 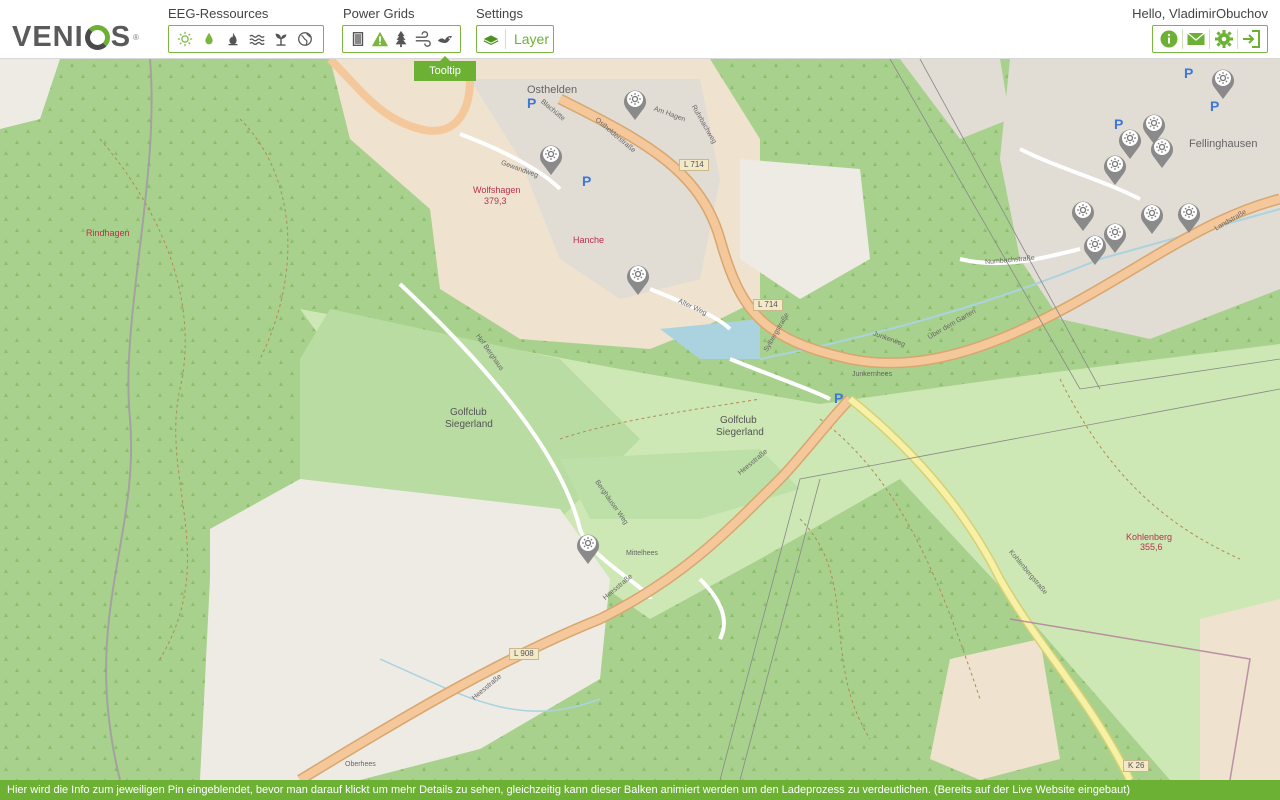 I want to click on place-label: Junkernhees, so click(x=872, y=374).